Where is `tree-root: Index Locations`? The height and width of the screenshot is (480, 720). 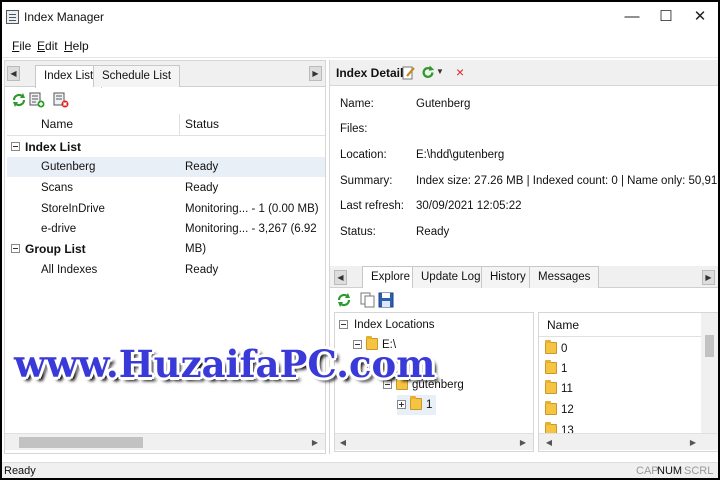
tree-root: Index Locations is located at coordinates (387, 325).